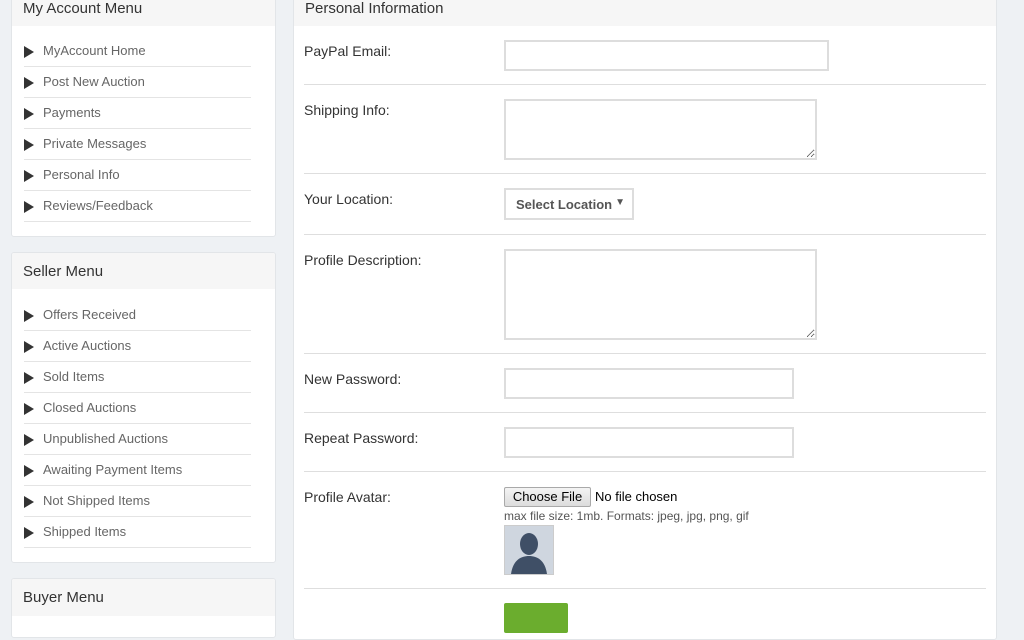 The height and width of the screenshot is (640, 1024). I want to click on personal-information-header: Personal Information, so click(645, 13).